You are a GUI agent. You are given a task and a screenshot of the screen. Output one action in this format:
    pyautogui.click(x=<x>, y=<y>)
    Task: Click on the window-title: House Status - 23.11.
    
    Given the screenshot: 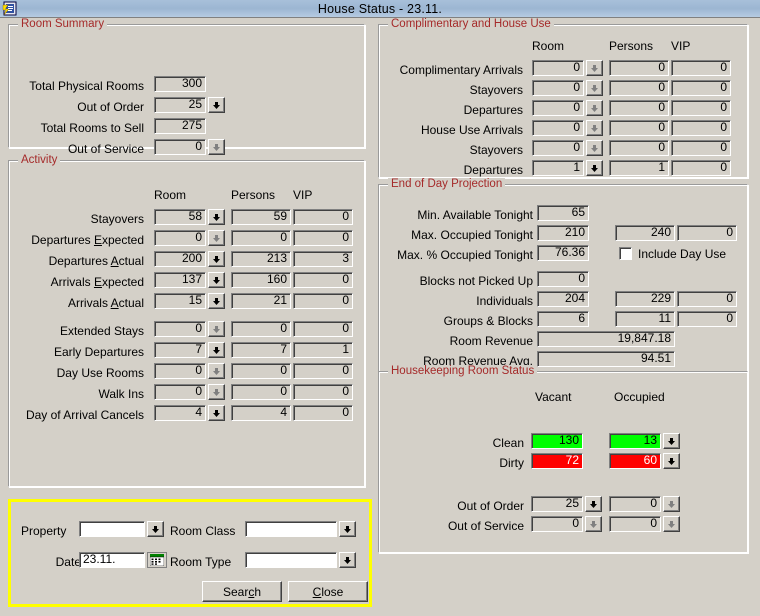 What is the action you would take?
    pyautogui.click(x=380, y=8)
    